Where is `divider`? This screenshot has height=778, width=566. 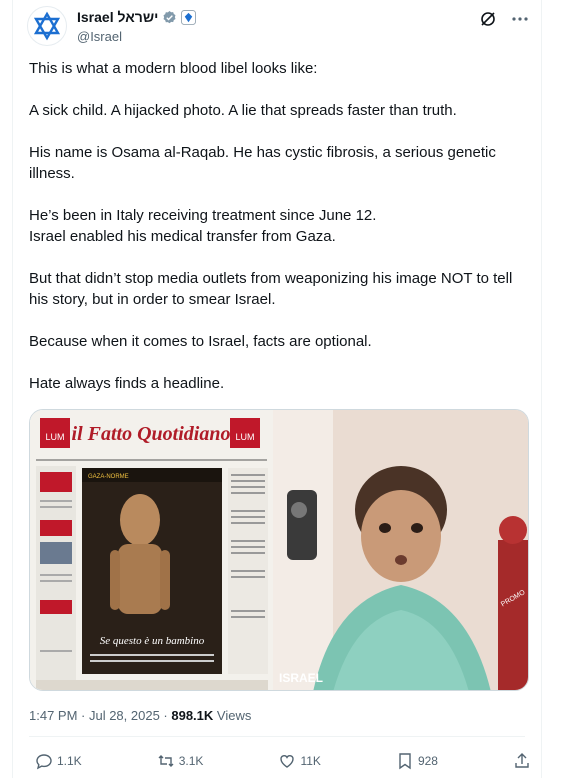
divider is located at coordinates (277, 736).